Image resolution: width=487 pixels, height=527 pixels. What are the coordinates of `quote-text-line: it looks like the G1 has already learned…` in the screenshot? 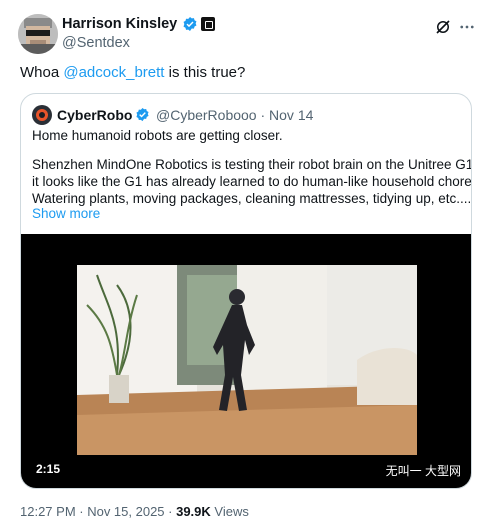 It's located at (252, 181).